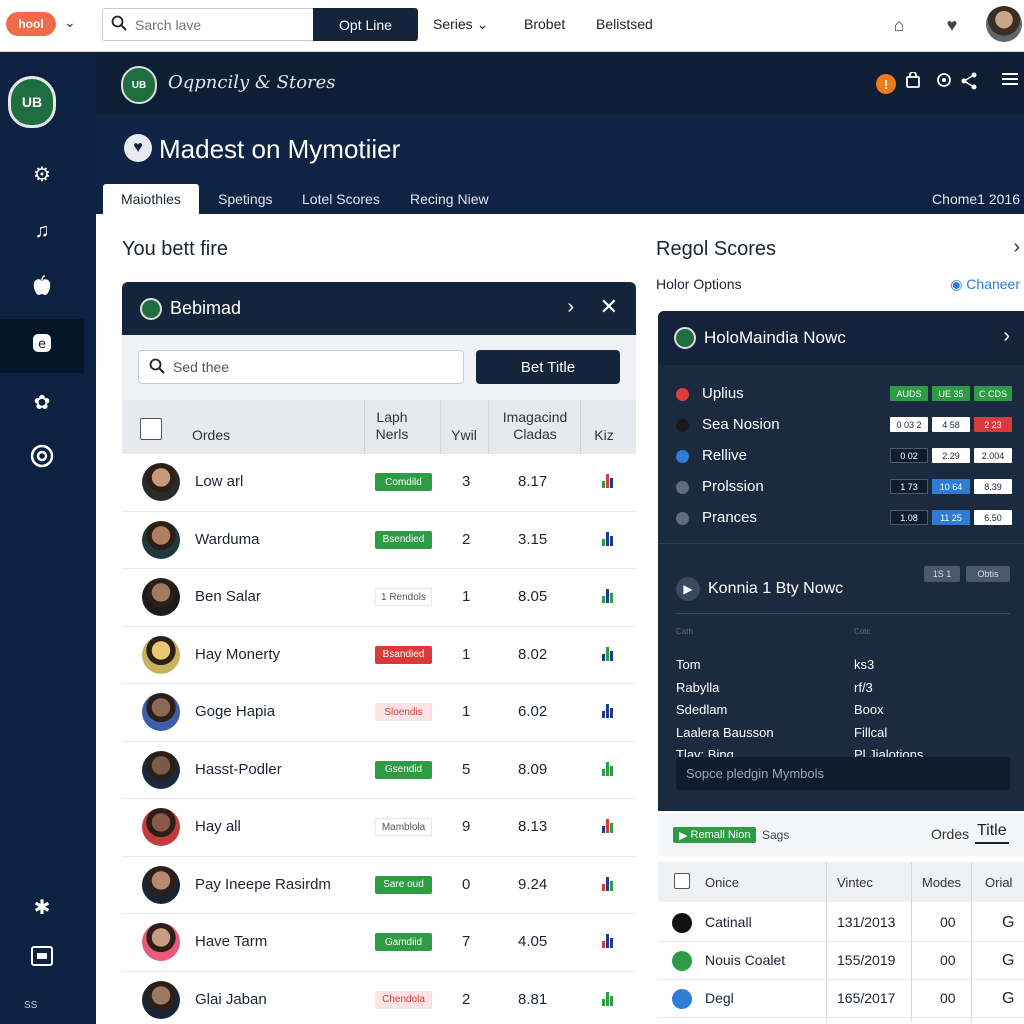 The image size is (1024, 1024). What do you see at coordinates (855, 882) in the screenshot?
I see `mini-col-vintec: Vintec` at bounding box center [855, 882].